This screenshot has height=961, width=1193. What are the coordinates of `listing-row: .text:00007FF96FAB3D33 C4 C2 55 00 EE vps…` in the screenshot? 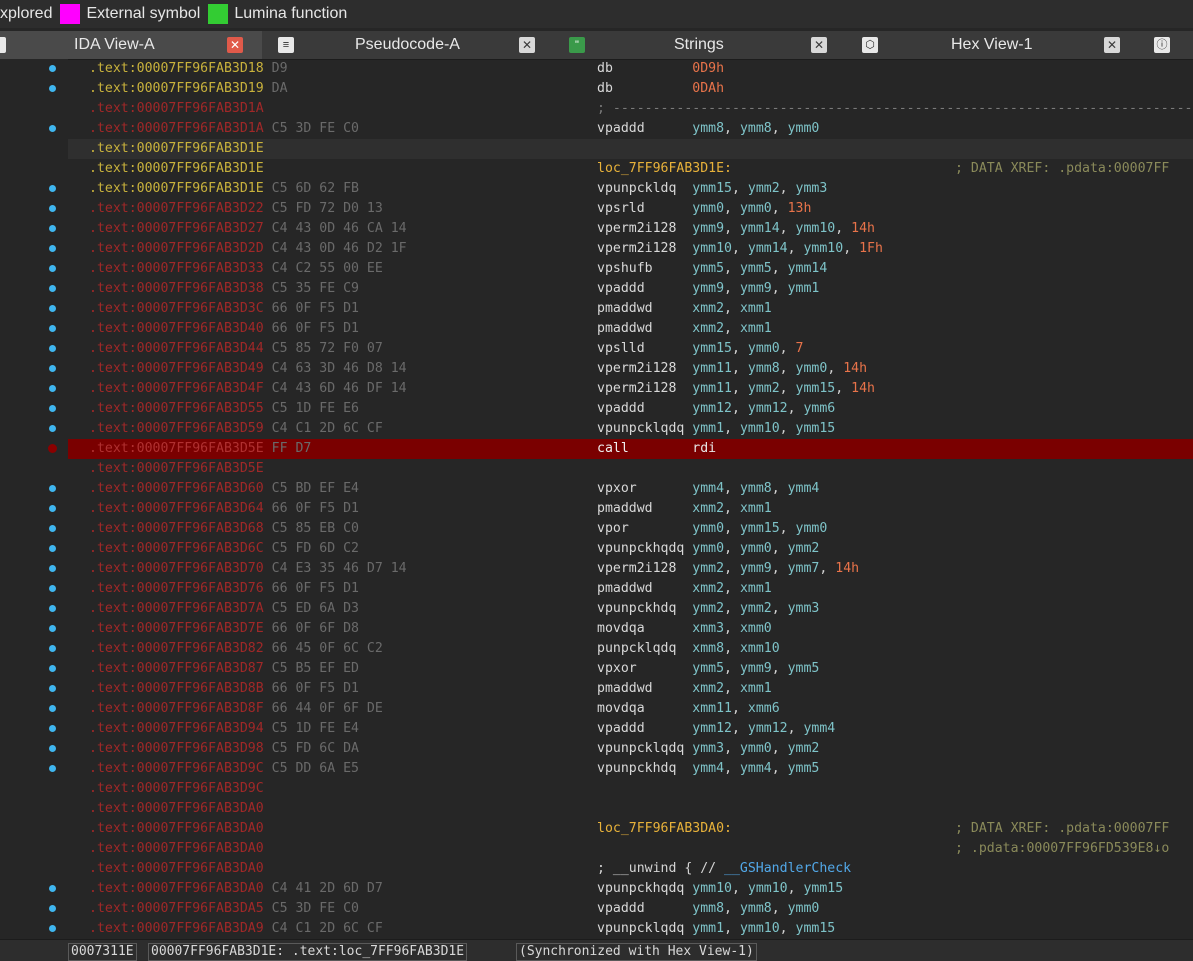 It's located at (630, 269).